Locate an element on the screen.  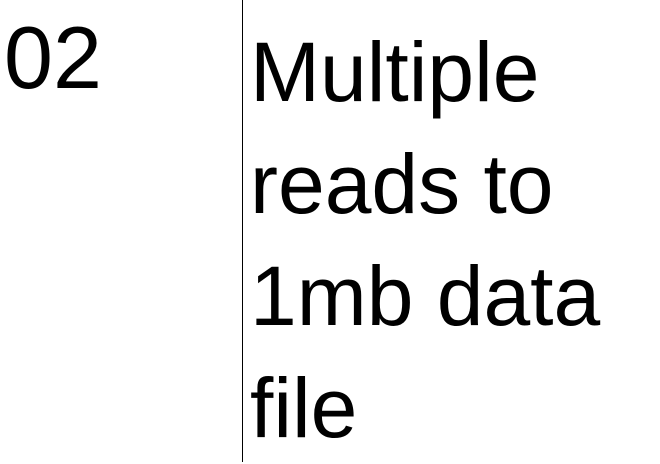
item-title-line: file is located at coordinates (304, 408).